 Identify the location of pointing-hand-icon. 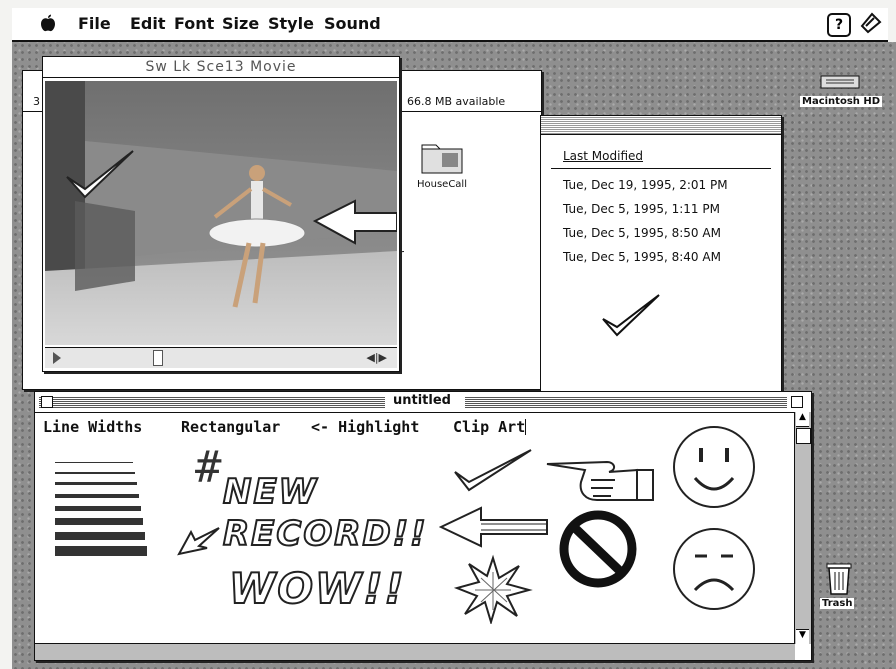
(600, 475).